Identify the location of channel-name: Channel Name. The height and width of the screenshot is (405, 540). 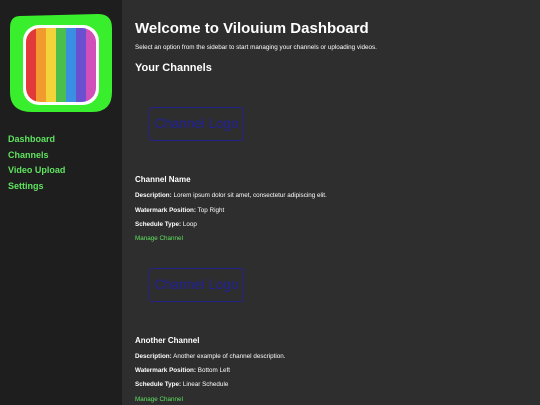
(163, 179).